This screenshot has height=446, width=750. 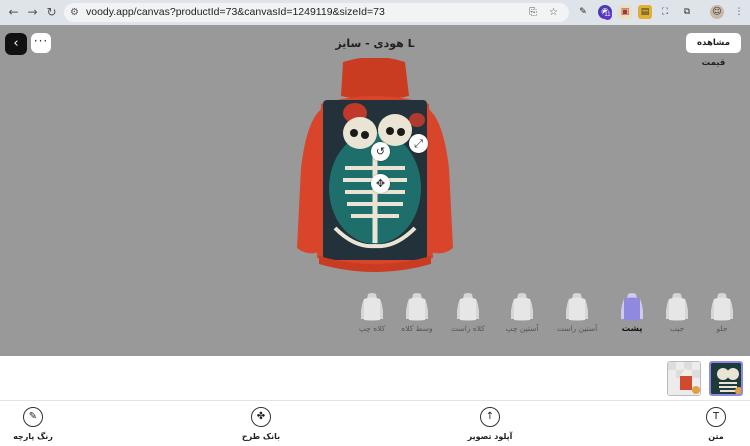 I want to click on hoodie-preview: ↺ ⤢ ✥, so click(x=375, y=169).